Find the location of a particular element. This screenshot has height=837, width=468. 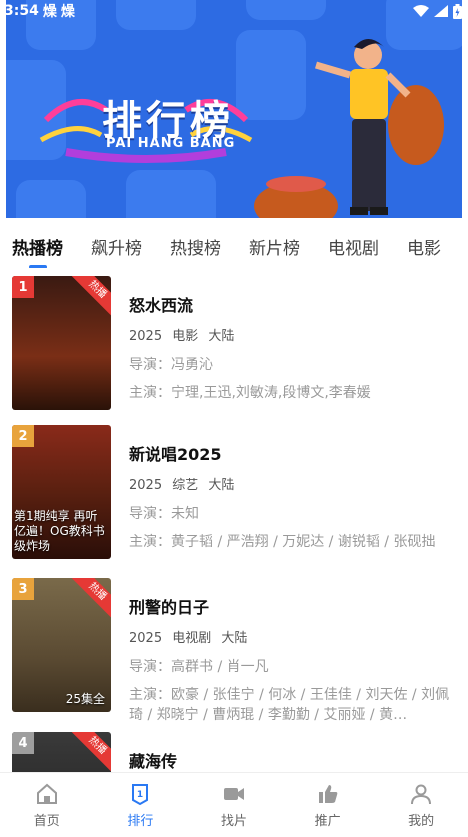

status-right is located at coordinates (437, 11).